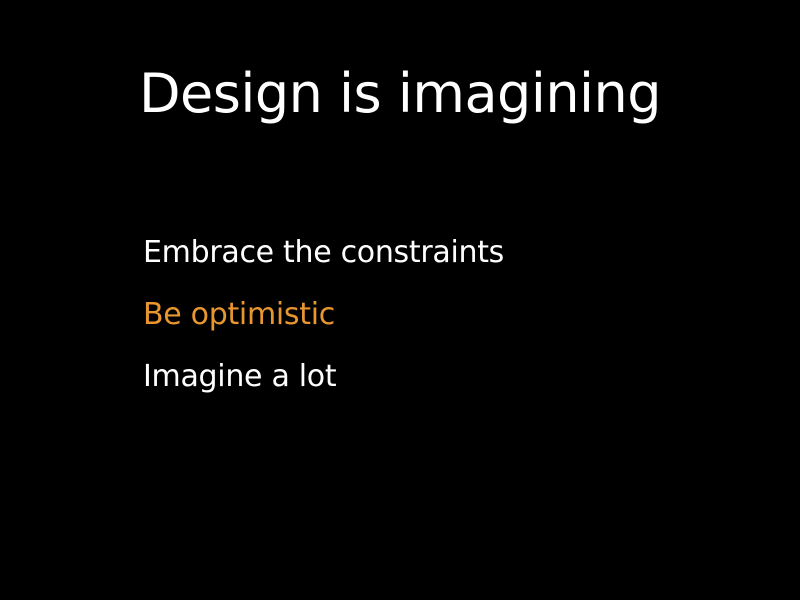 The image size is (800, 600). Describe the element at coordinates (240, 376) in the screenshot. I see `bullet-item-imagine-a-lot: Imagine a lot` at that location.